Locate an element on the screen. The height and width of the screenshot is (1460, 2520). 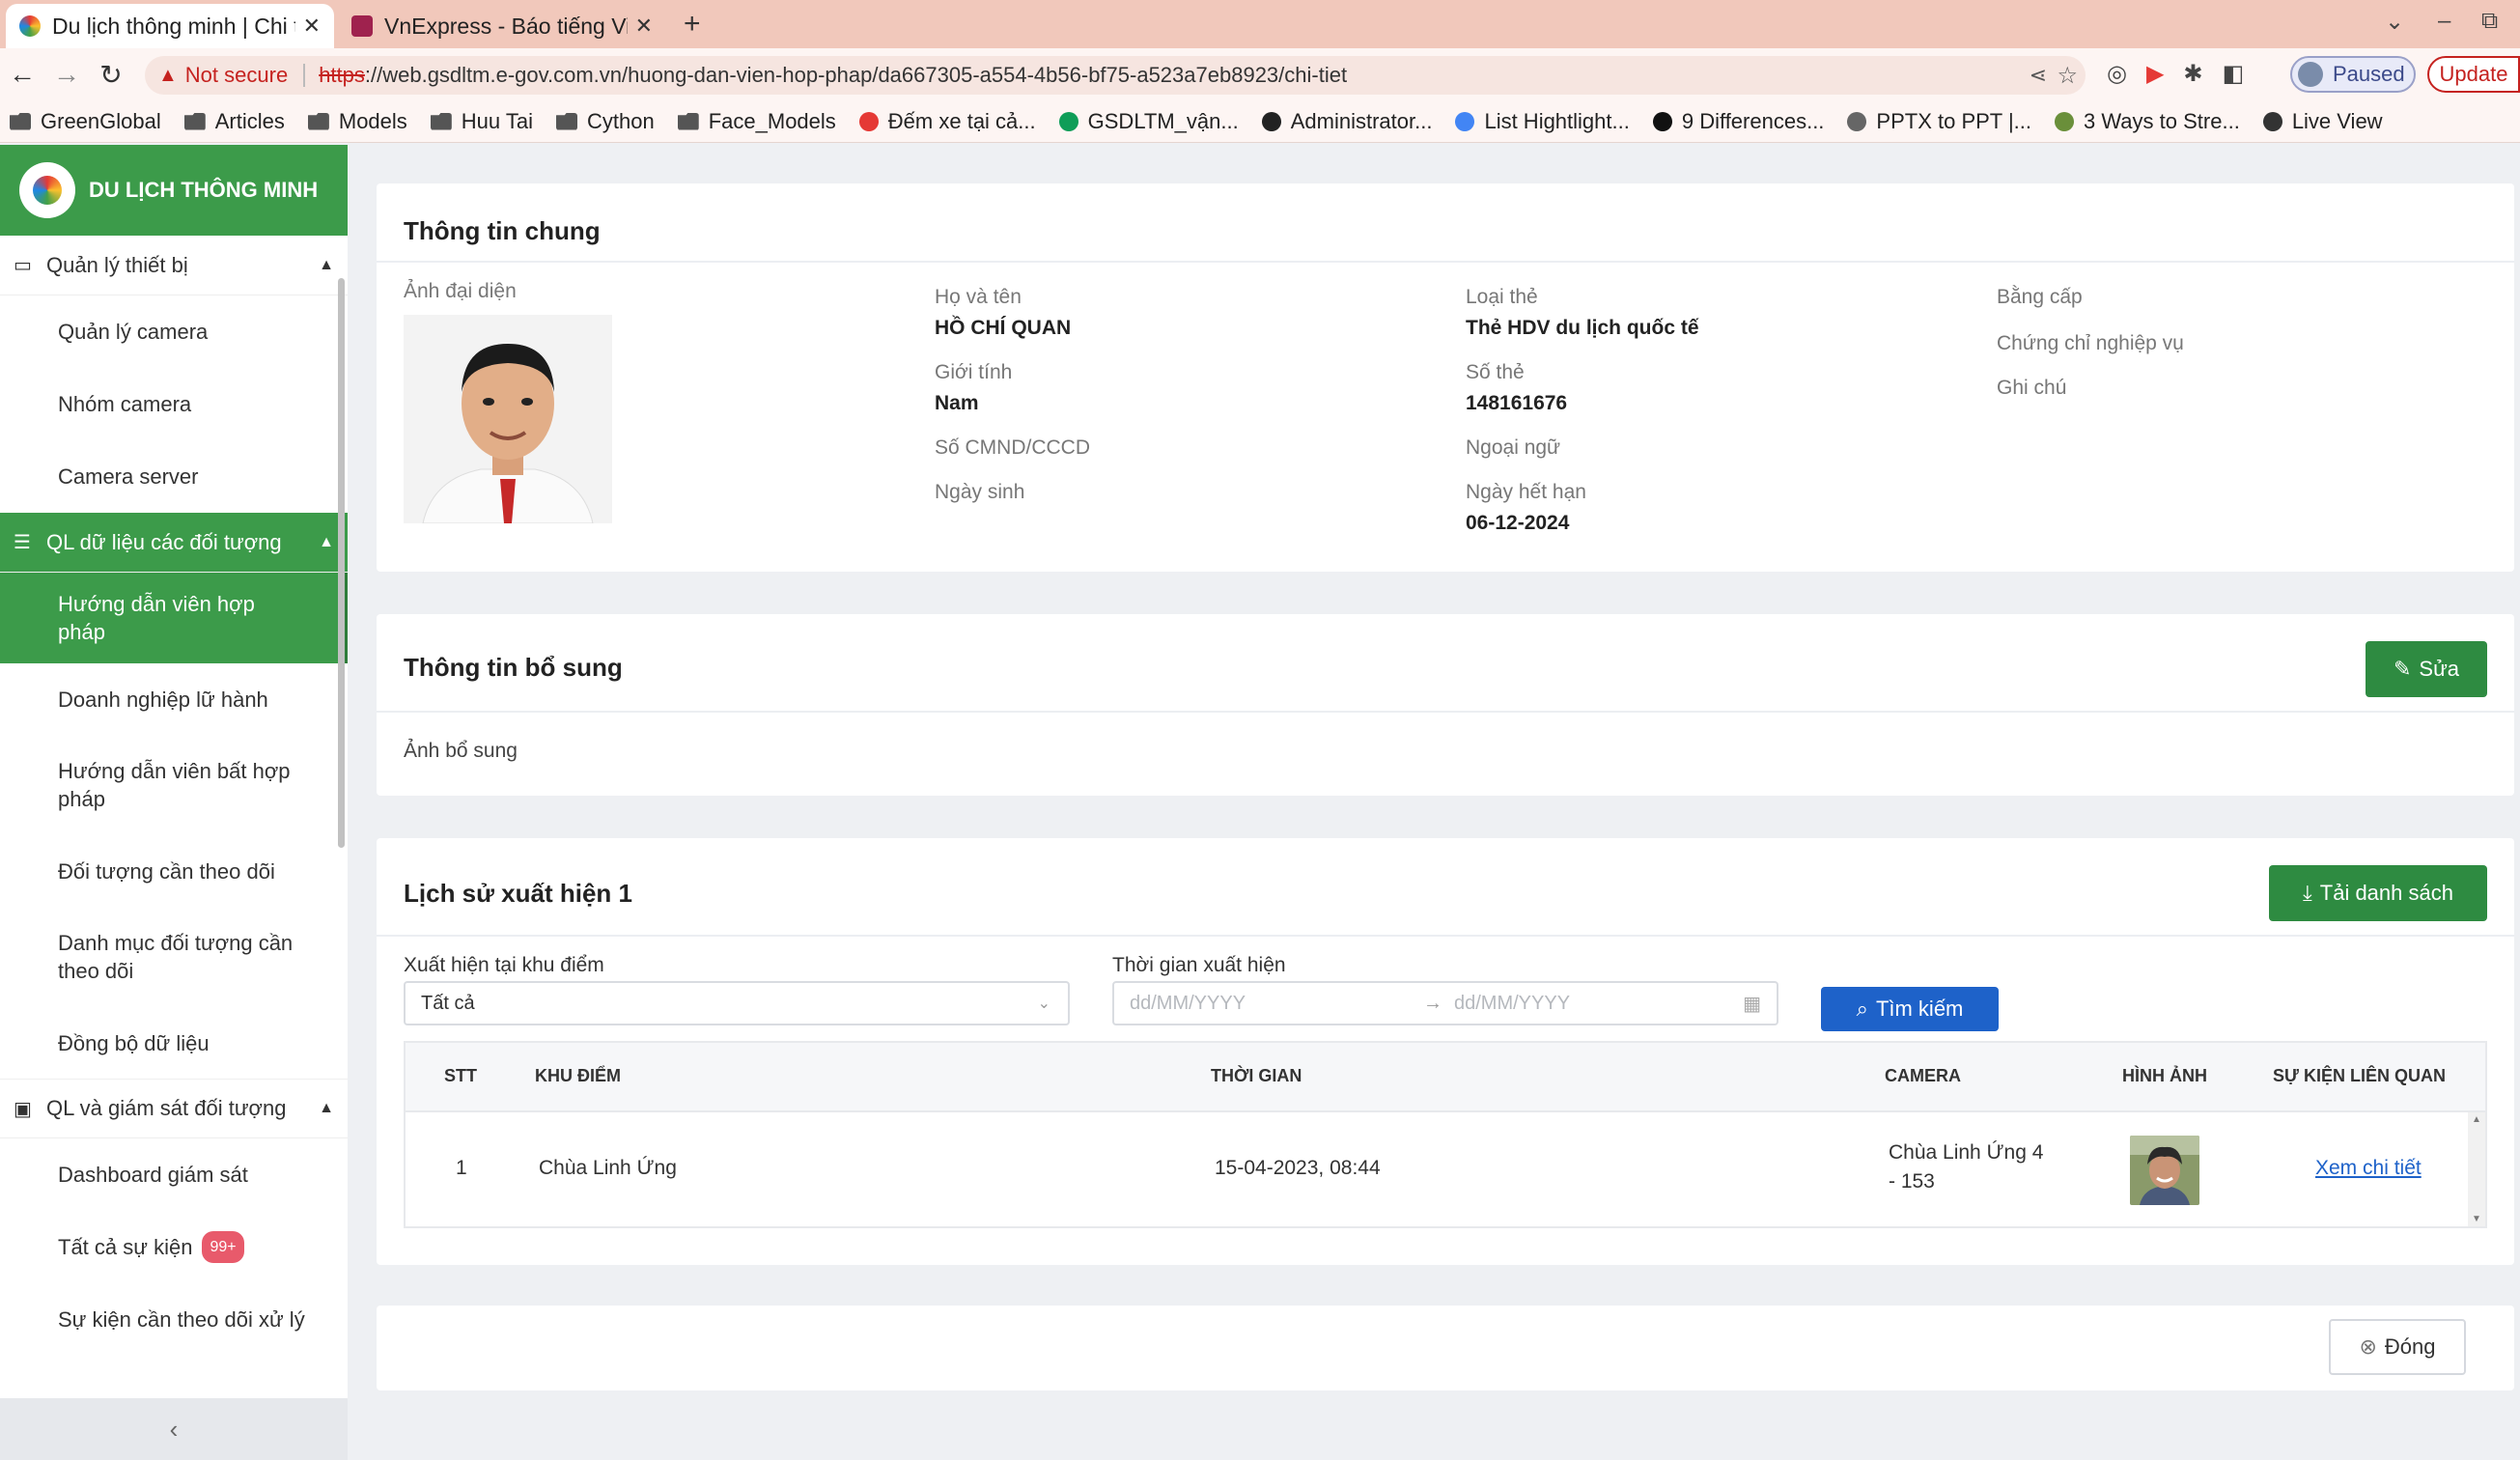
update-button: Update is located at coordinates (2473, 74).